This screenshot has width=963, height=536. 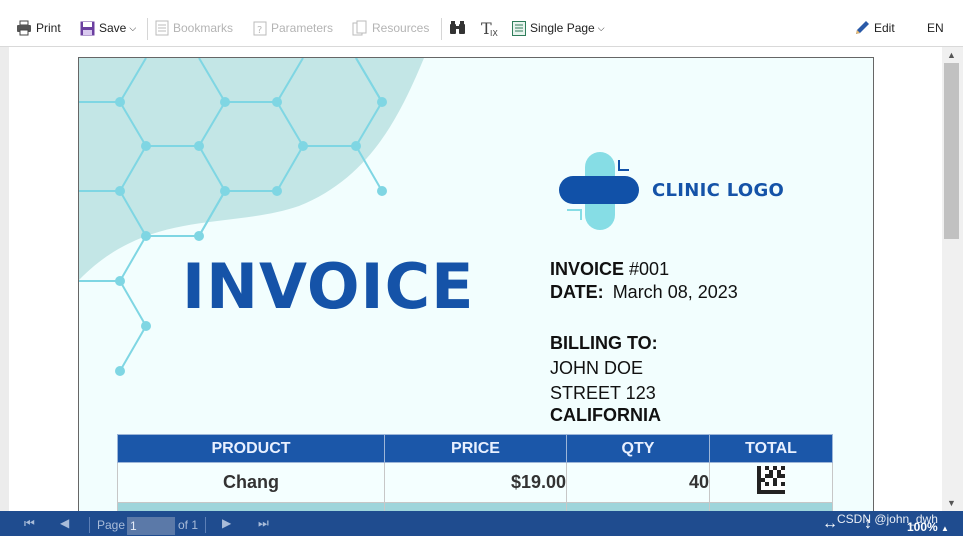 I want to click on bookmarks-button: Bookmarks, so click(x=194, y=28).